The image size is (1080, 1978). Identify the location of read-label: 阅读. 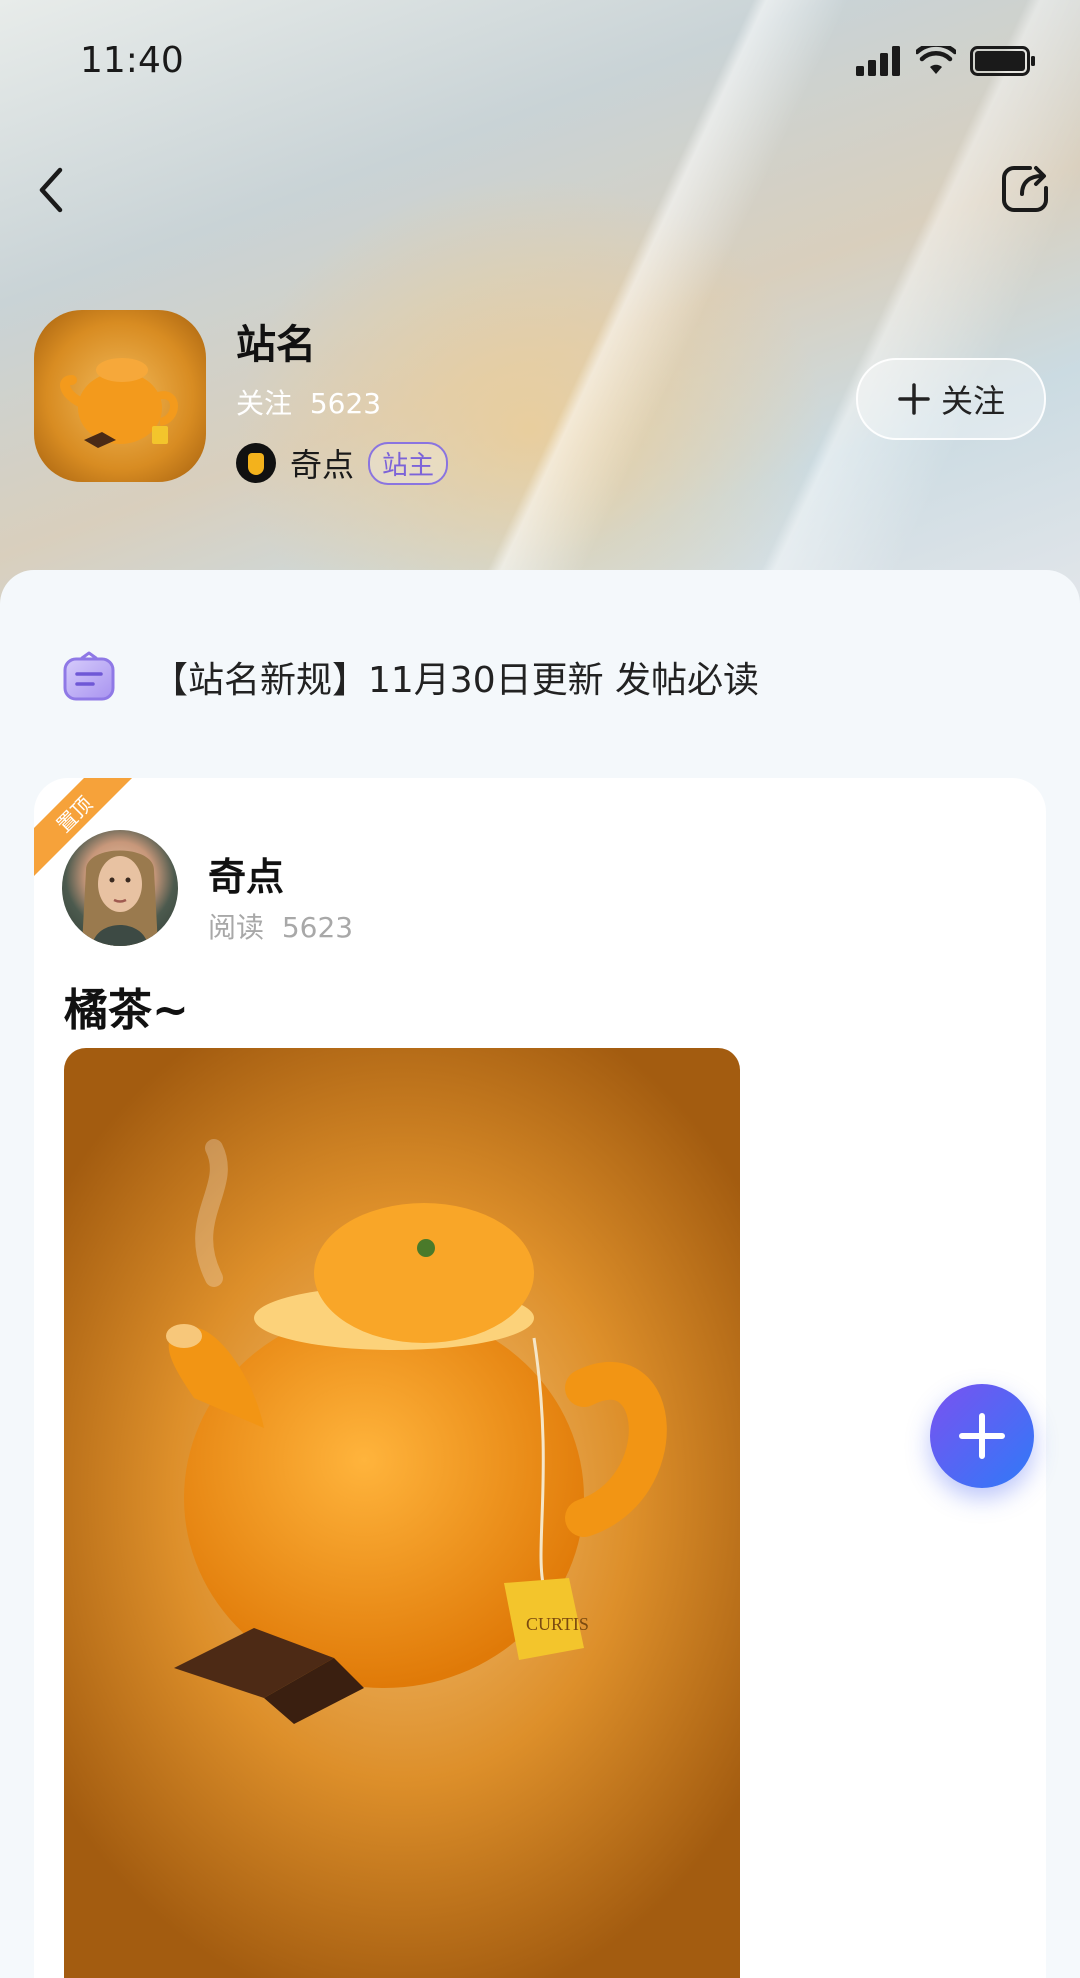
(236, 927).